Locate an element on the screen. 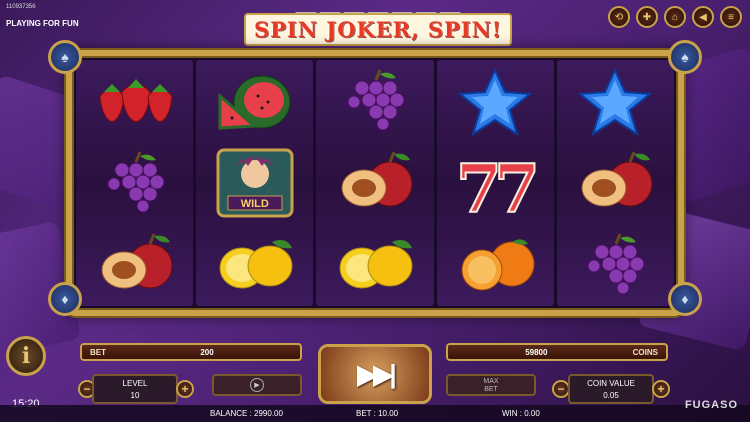 The height and width of the screenshot is (422, 750). balance-text: BALANCE : 2990.00 is located at coordinates (246, 413).